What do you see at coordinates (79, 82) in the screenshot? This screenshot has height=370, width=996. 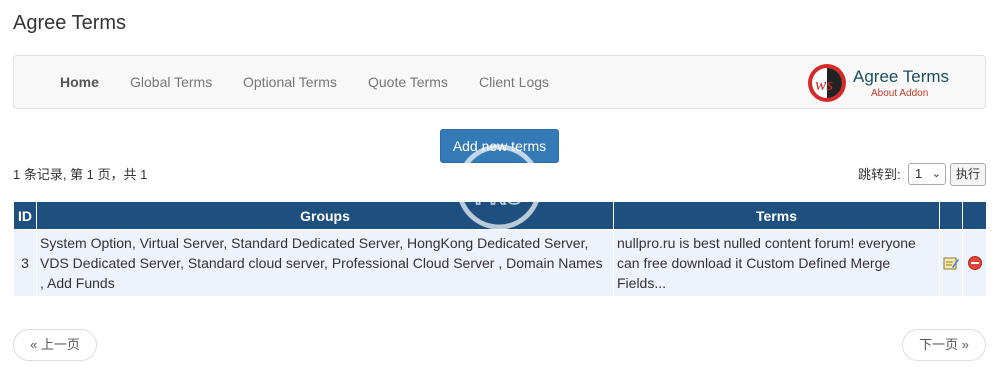 I see `nav-item-home: Home` at bounding box center [79, 82].